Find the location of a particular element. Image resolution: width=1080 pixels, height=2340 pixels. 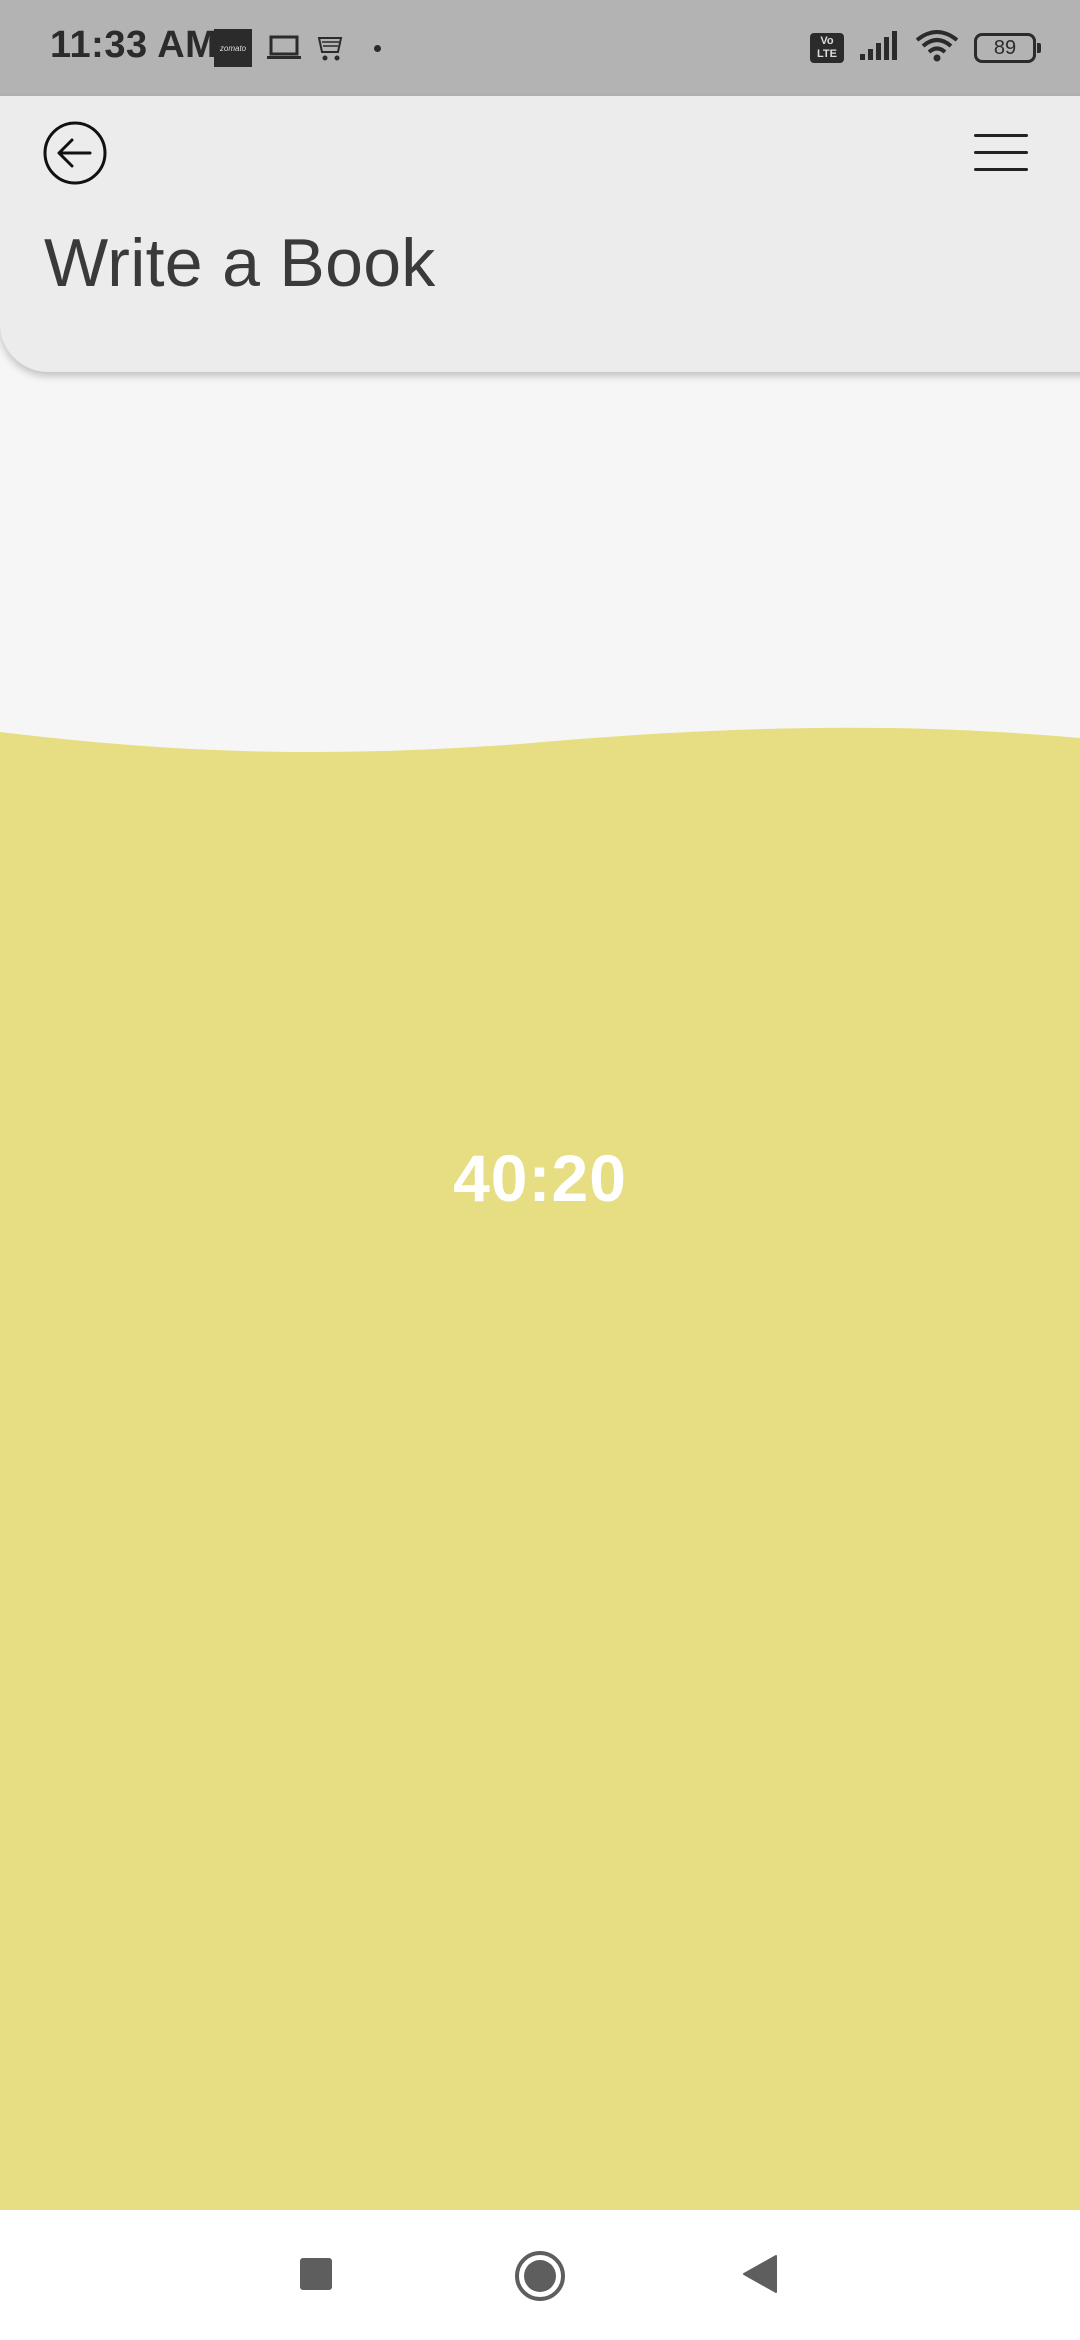

back-triangle-icon is located at coordinates (760, 2274).